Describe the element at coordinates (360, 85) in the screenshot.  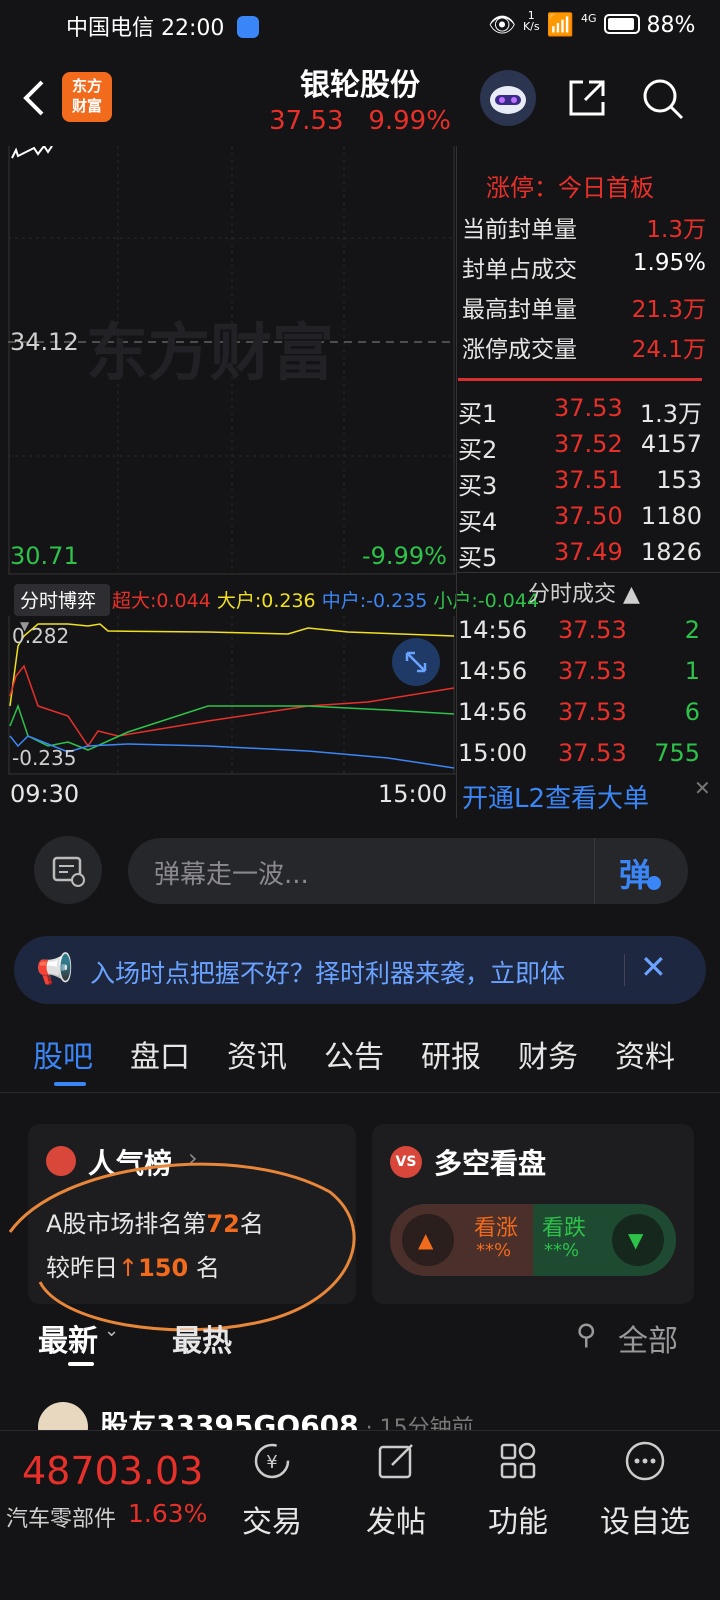
I see `stock-title: 银轮股份` at that location.